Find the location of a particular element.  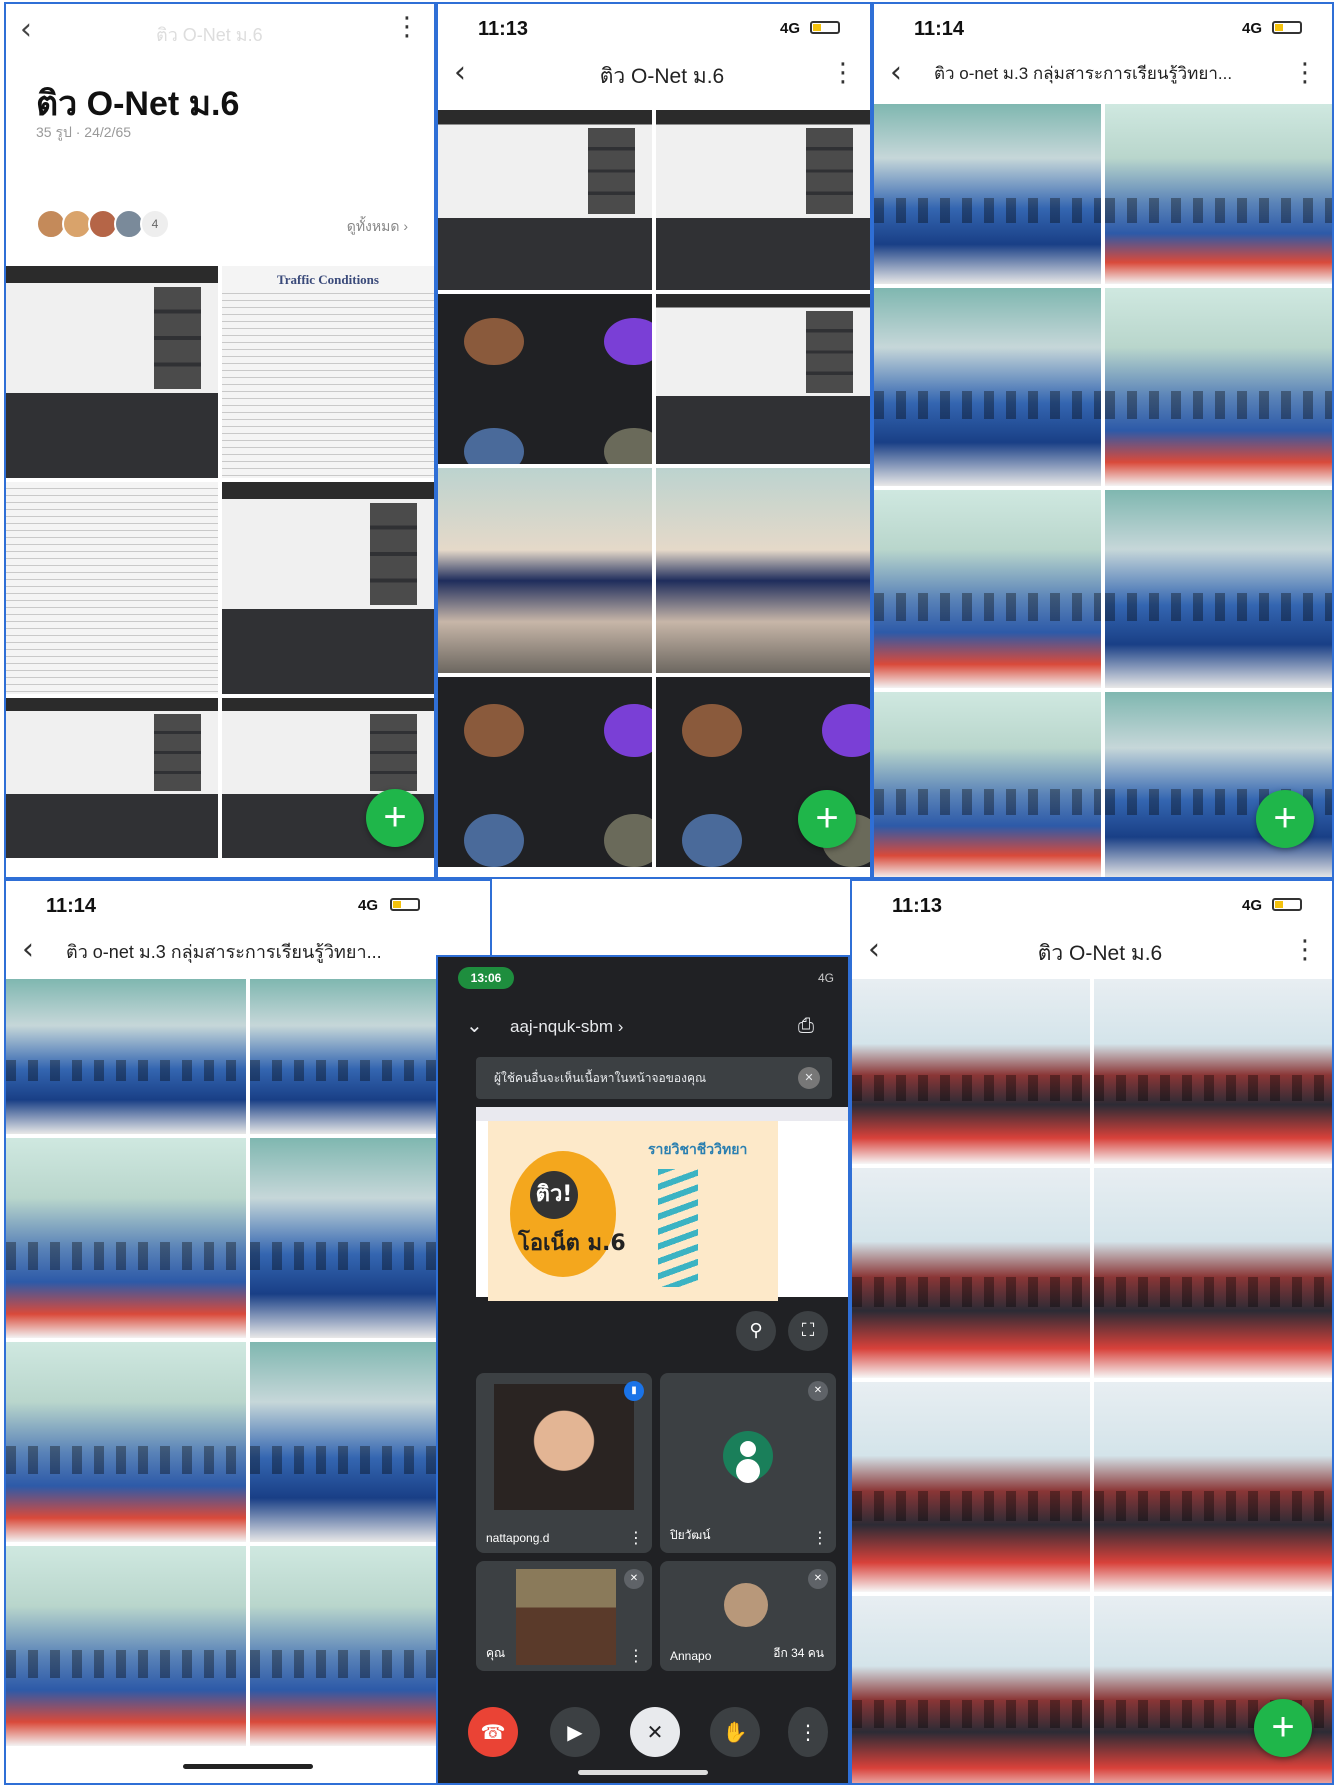

participant-tile: ✕ ปิยวัฒน์ ⋮ is located at coordinates (748, 1463).